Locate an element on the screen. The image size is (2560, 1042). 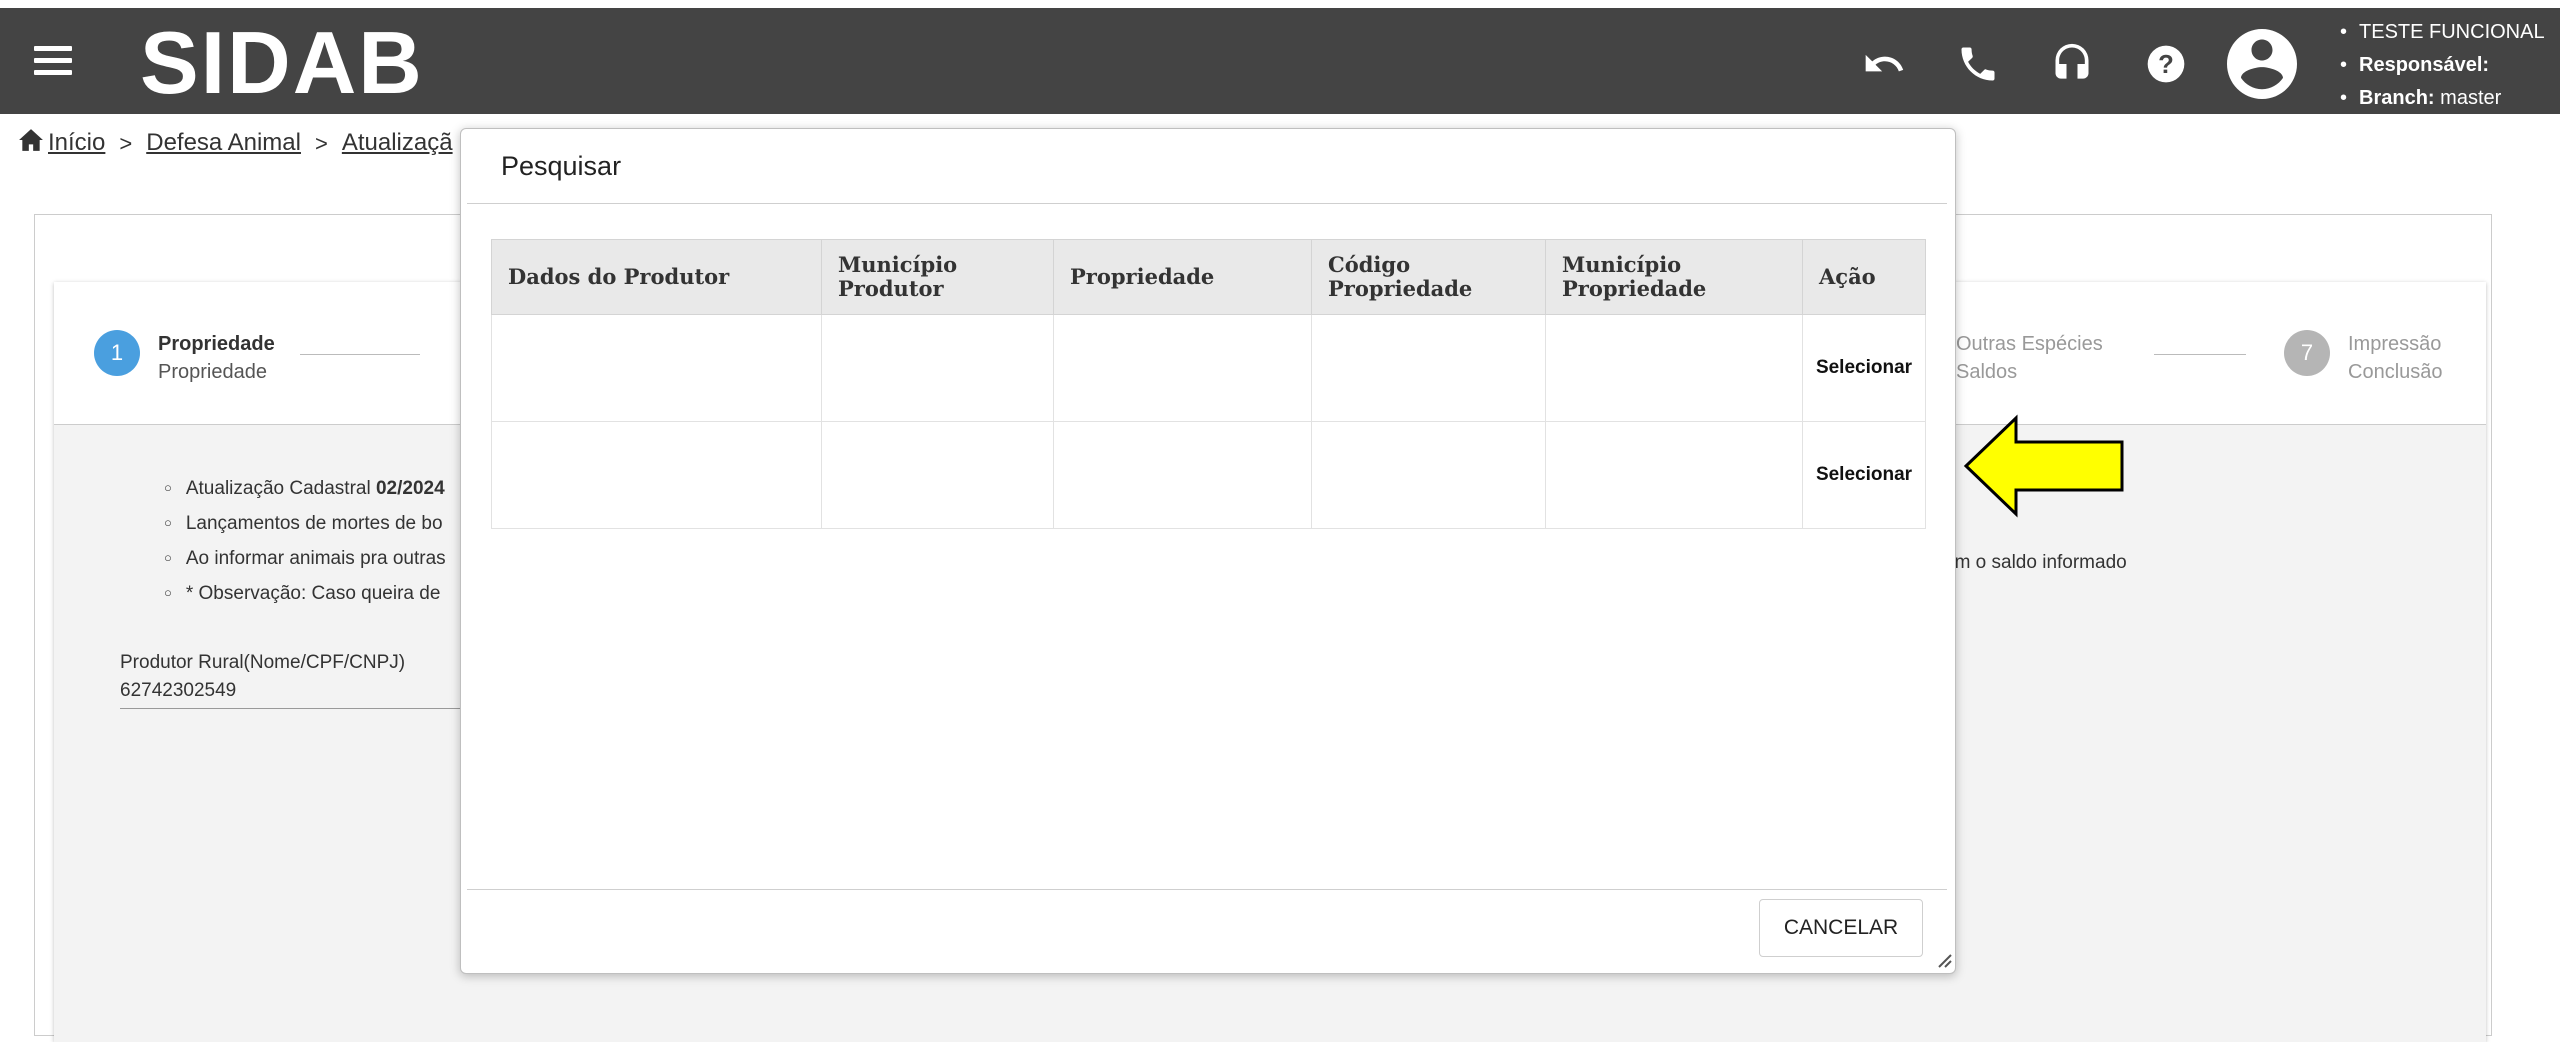
col-acao: Ação is located at coordinates (1864, 277).